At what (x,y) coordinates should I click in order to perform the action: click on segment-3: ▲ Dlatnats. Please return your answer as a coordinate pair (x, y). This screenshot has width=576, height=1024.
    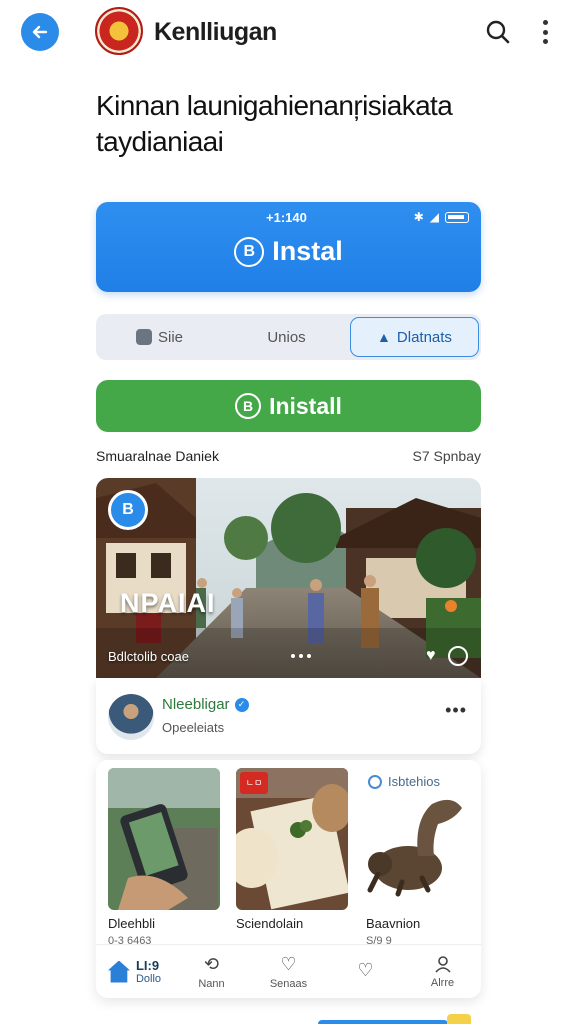
    Looking at the image, I should click on (414, 337).